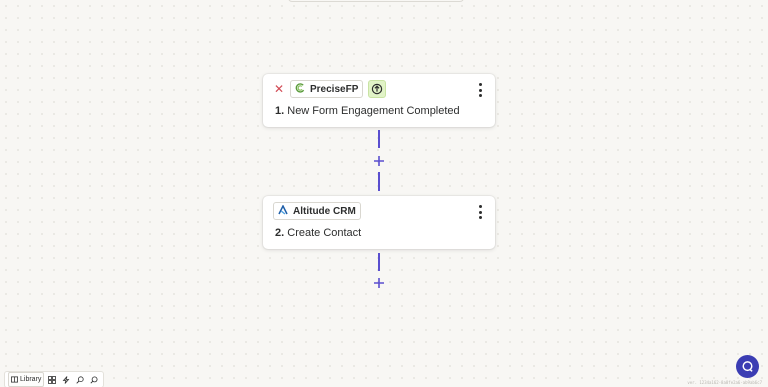  I want to click on library-icon, so click(14, 379).